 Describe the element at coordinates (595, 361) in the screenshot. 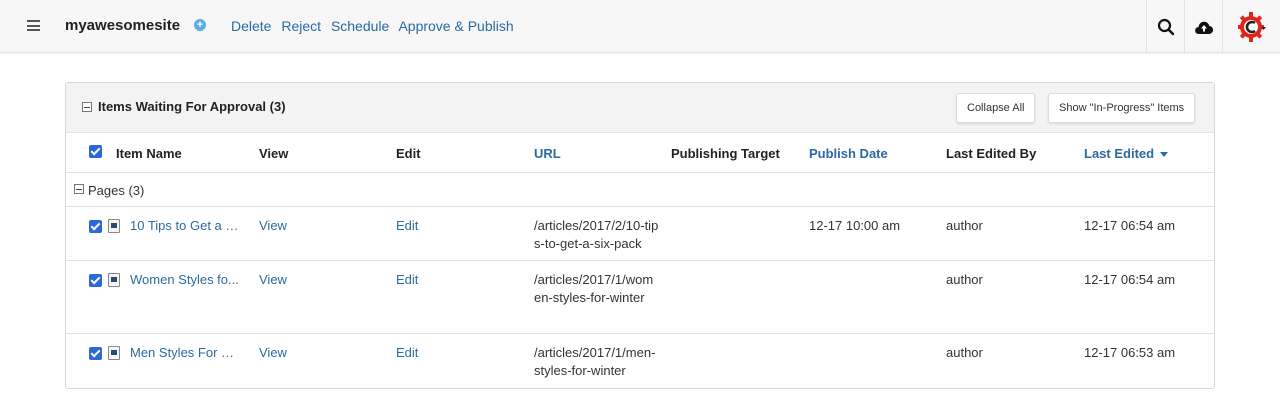

I see `url-cell: /articles/2017/1/men-styles-for-winter` at that location.